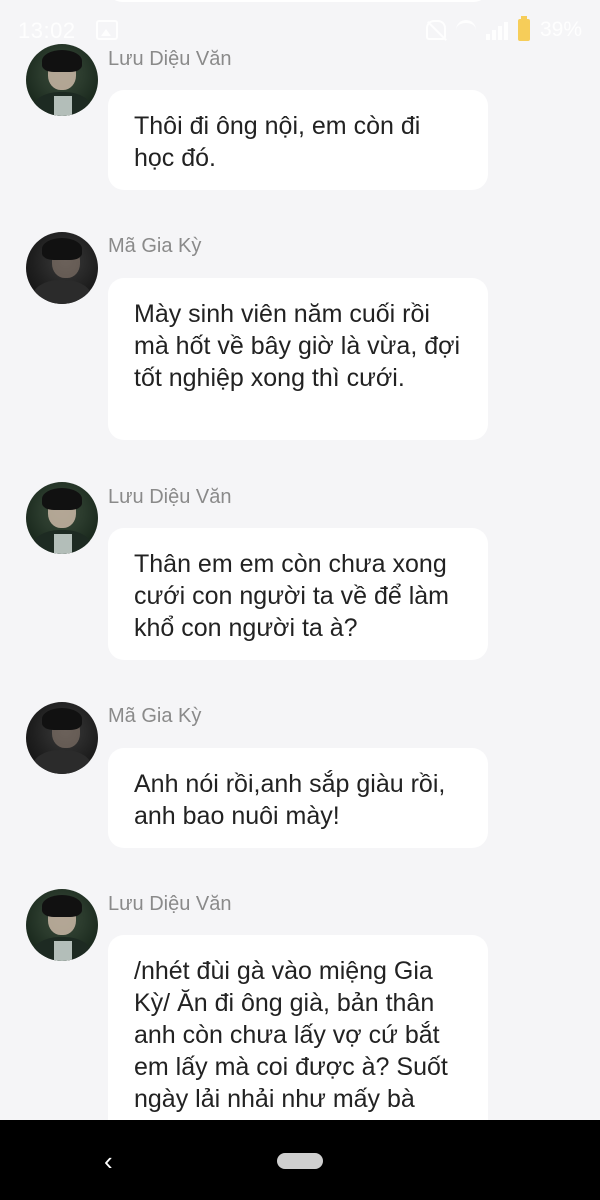  I want to click on message-bubble: Thôi đi ông nội, em còn đi học đó., so click(298, 140).